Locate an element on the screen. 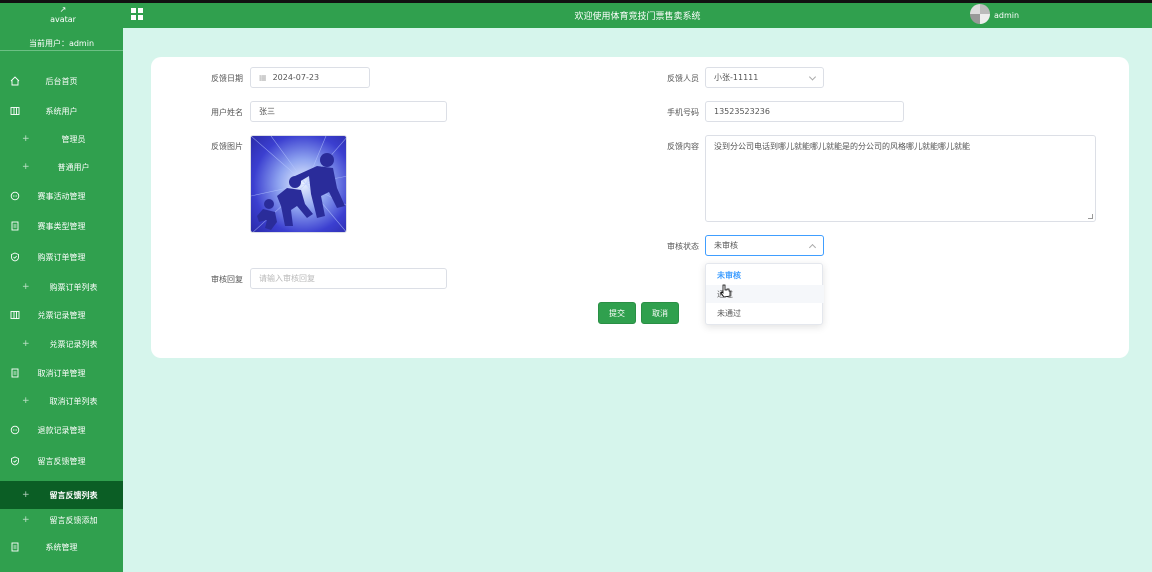 This screenshot has width=1152, height=572. sidebar-item: 系统管理 is located at coordinates (61, 547).